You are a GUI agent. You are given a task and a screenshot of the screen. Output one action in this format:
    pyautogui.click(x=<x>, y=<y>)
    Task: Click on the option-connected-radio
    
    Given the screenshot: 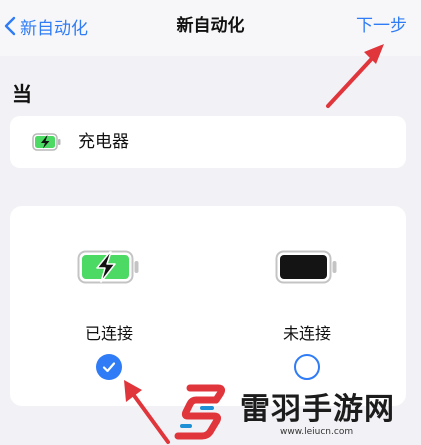 What is the action you would take?
    pyautogui.click(x=109, y=367)
    